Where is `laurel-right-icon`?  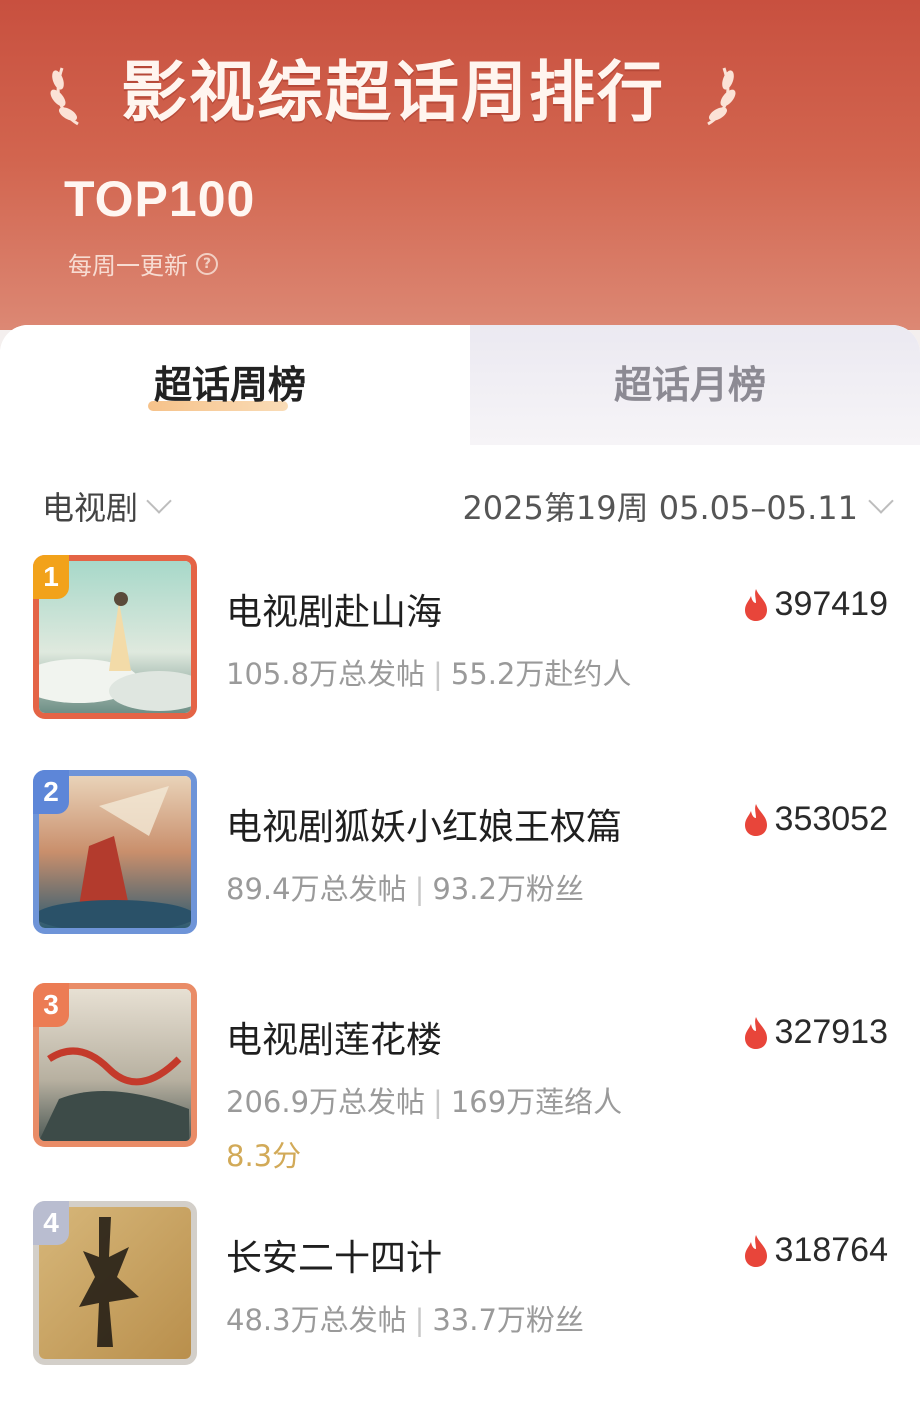
laurel-right-icon is located at coordinates (721, 96).